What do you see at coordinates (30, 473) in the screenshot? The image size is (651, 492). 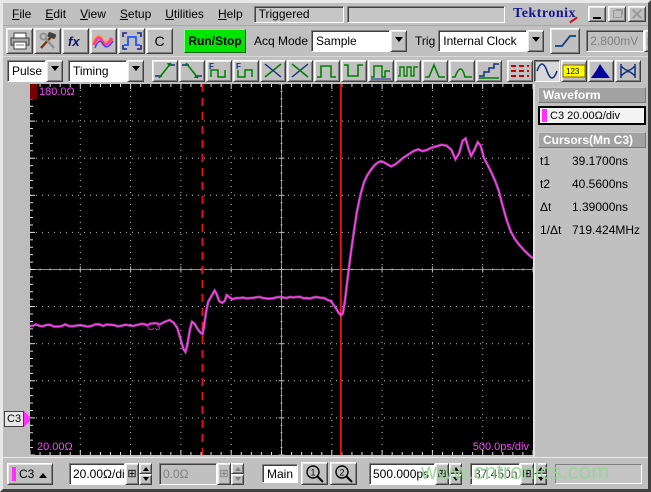 I see `channel-select-button: C3` at bounding box center [30, 473].